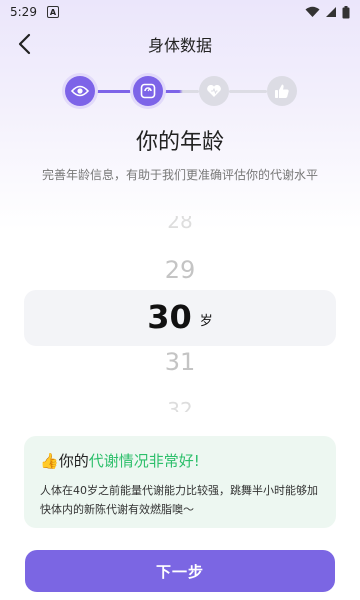  Describe the element at coordinates (180, 270) in the screenshot. I see `age-option-29: 29` at that location.